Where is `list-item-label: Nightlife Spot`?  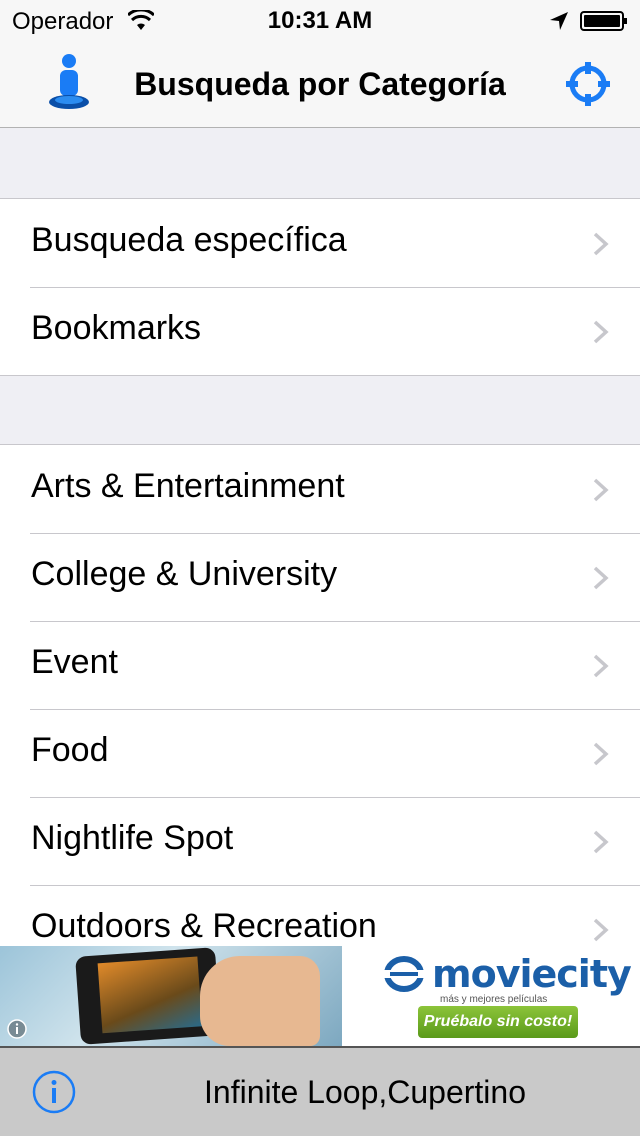 list-item-label: Nightlife Spot is located at coordinates (132, 838).